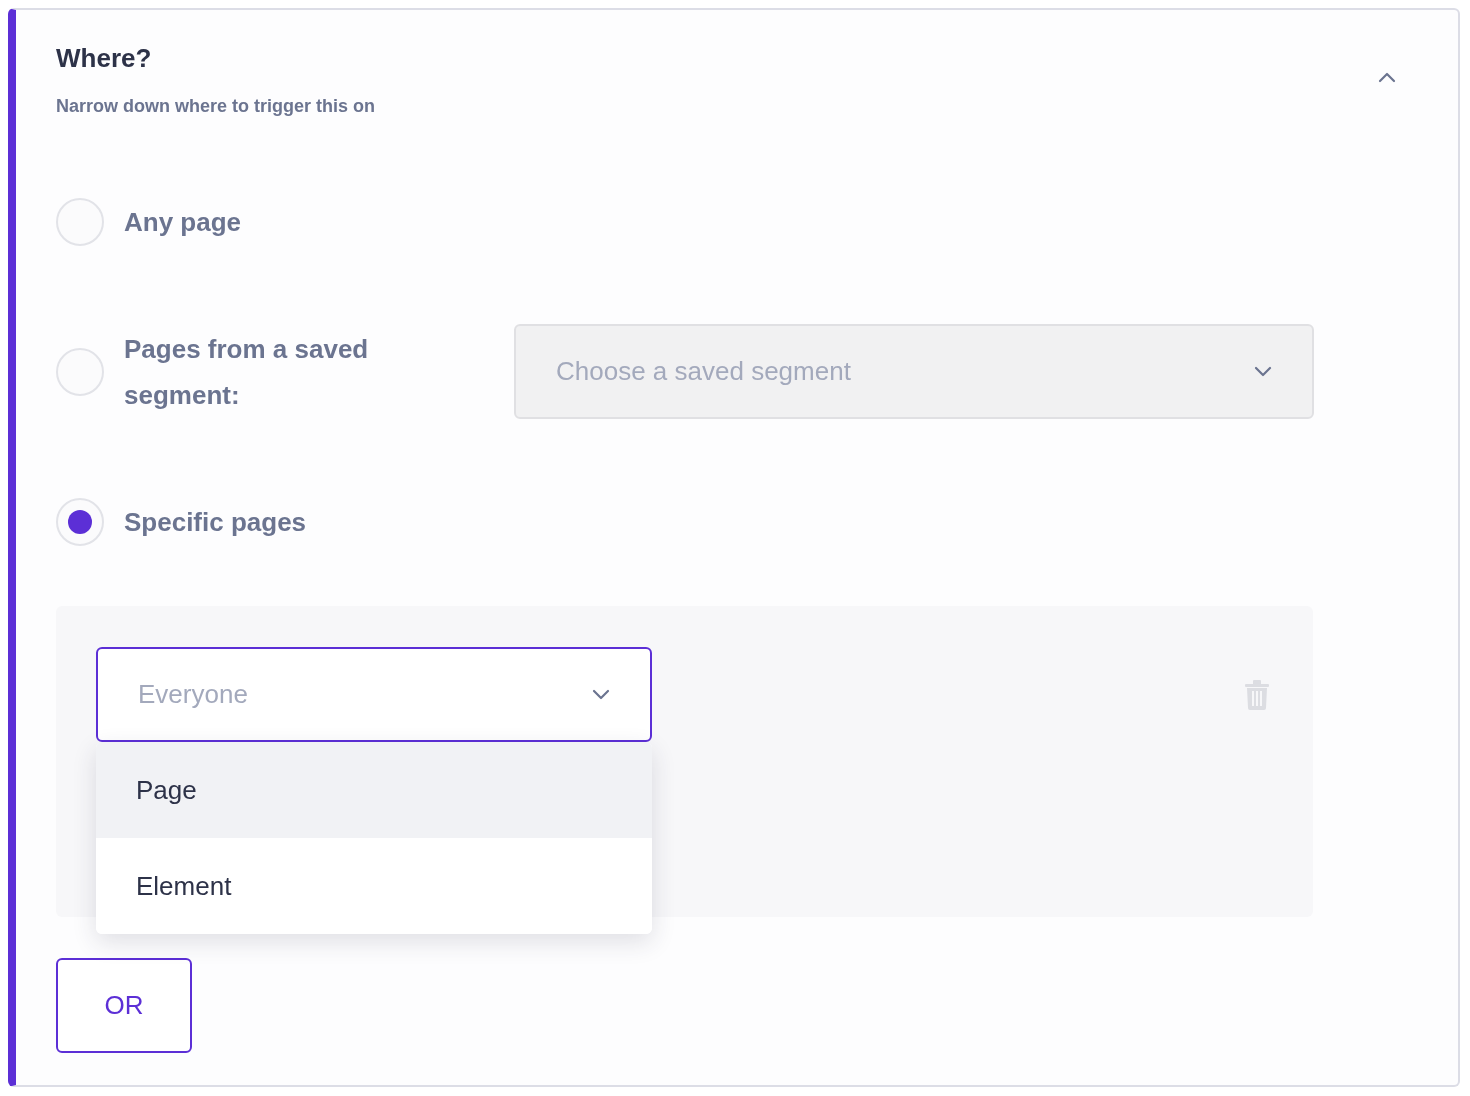 Image resolution: width=1470 pixels, height=1096 pixels. Describe the element at coordinates (374, 790) in the screenshot. I see `menu-item: Page` at that location.